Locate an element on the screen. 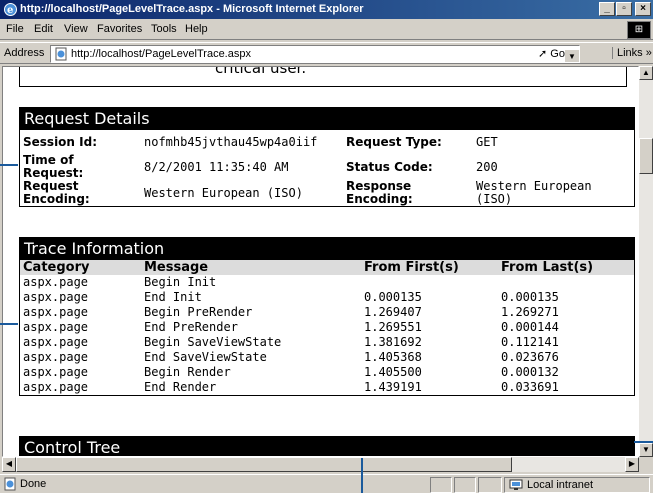  trace-from-first-cell: 1.405500 is located at coordinates (393, 372).